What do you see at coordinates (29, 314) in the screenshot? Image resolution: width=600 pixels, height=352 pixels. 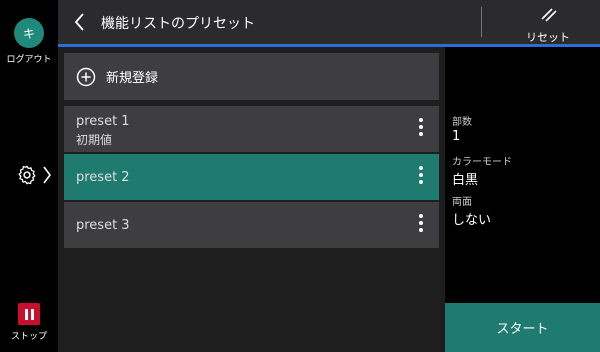 I see `stop-icon` at bounding box center [29, 314].